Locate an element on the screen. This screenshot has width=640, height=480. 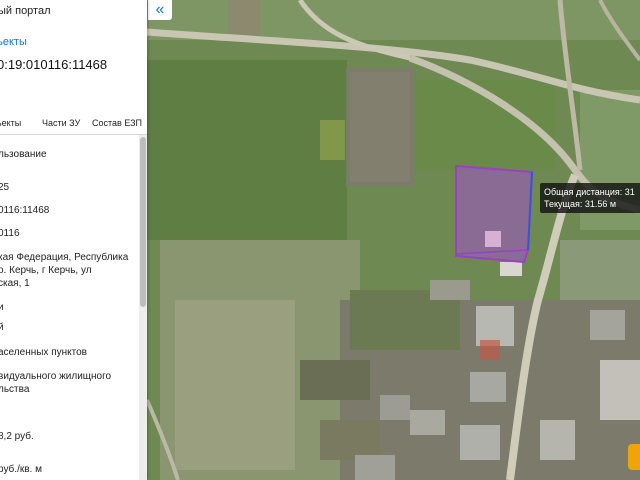
info-line-status: и is located at coordinates (2, 307).